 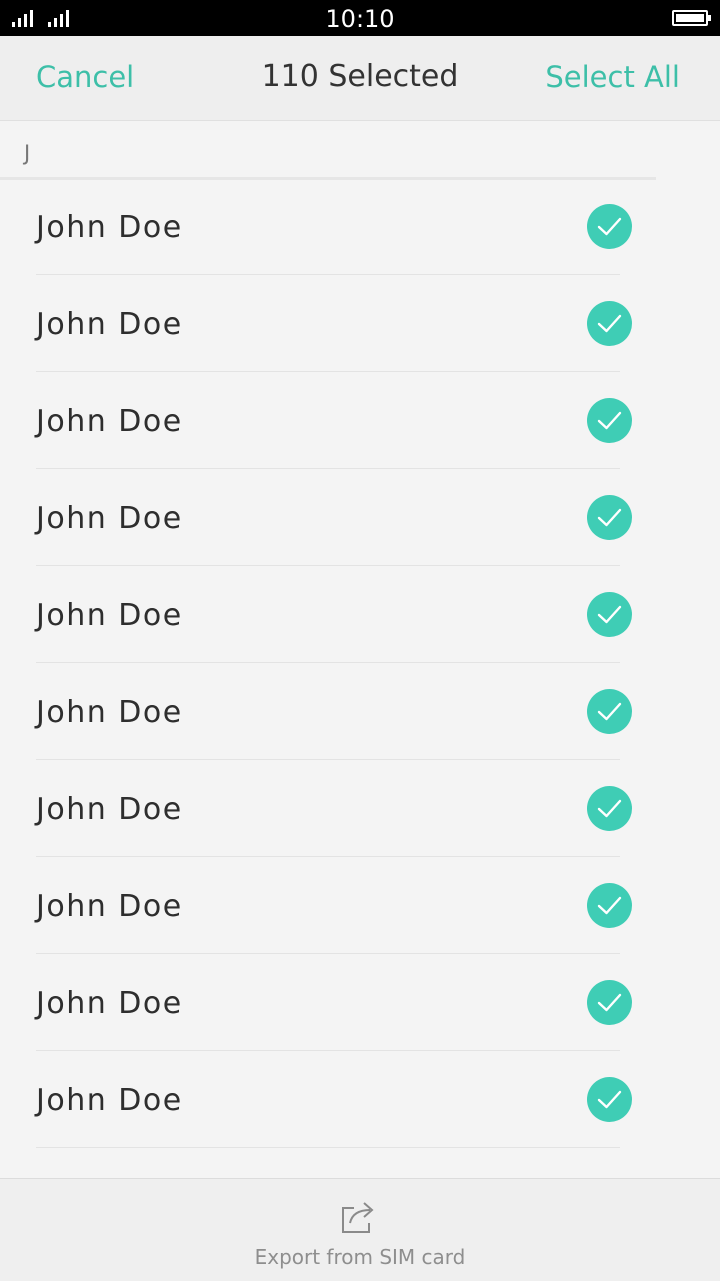 What do you see at coordinates (360, 1257) in the screenshot?
I see `export-from-sim-button: Export from SIM card` at bounding box center [360, 1257].